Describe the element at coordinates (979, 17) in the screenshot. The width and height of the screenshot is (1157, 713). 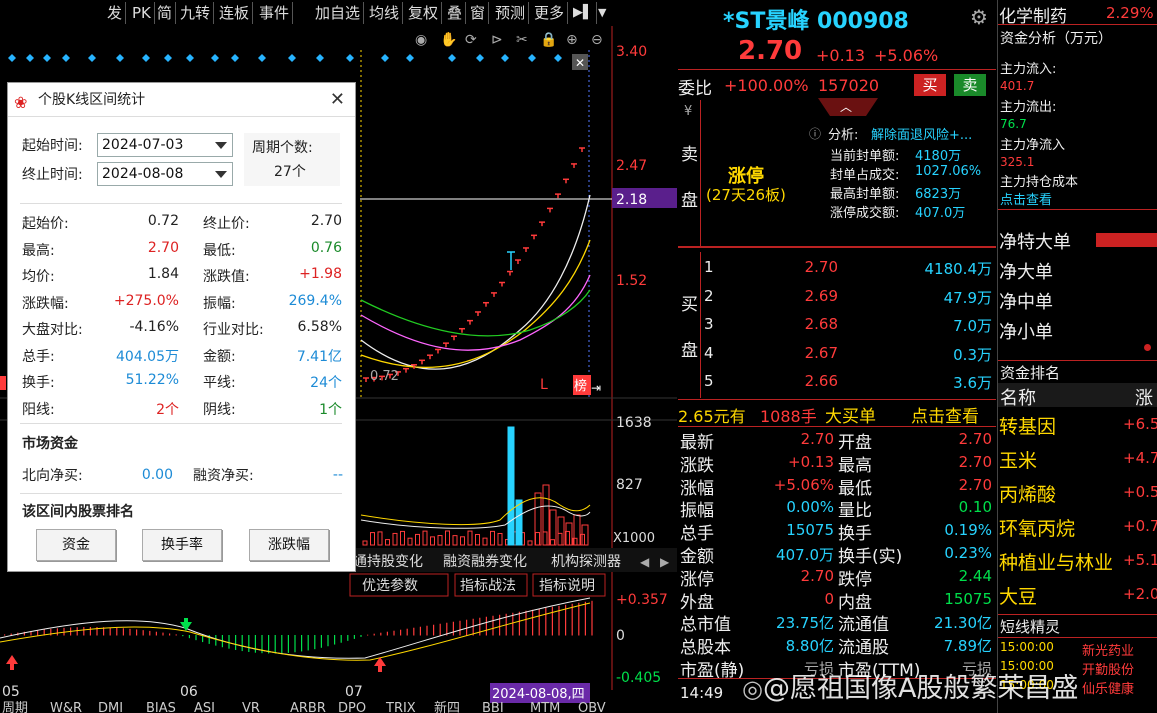
I see `gear-icon: ⚙` at that location.